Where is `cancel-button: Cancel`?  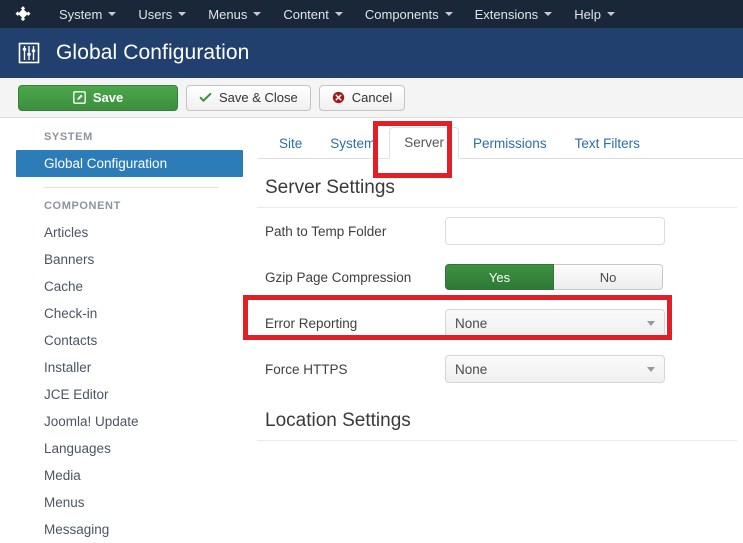 cancel-button: Cancel is located at coordinates (362, 97).